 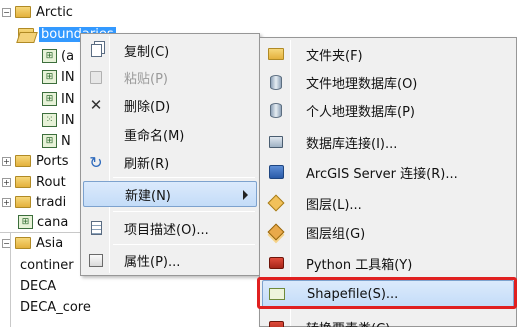 I want to click on menu-item-label: 个人地理数据库(P), so click(x=360, y=112).